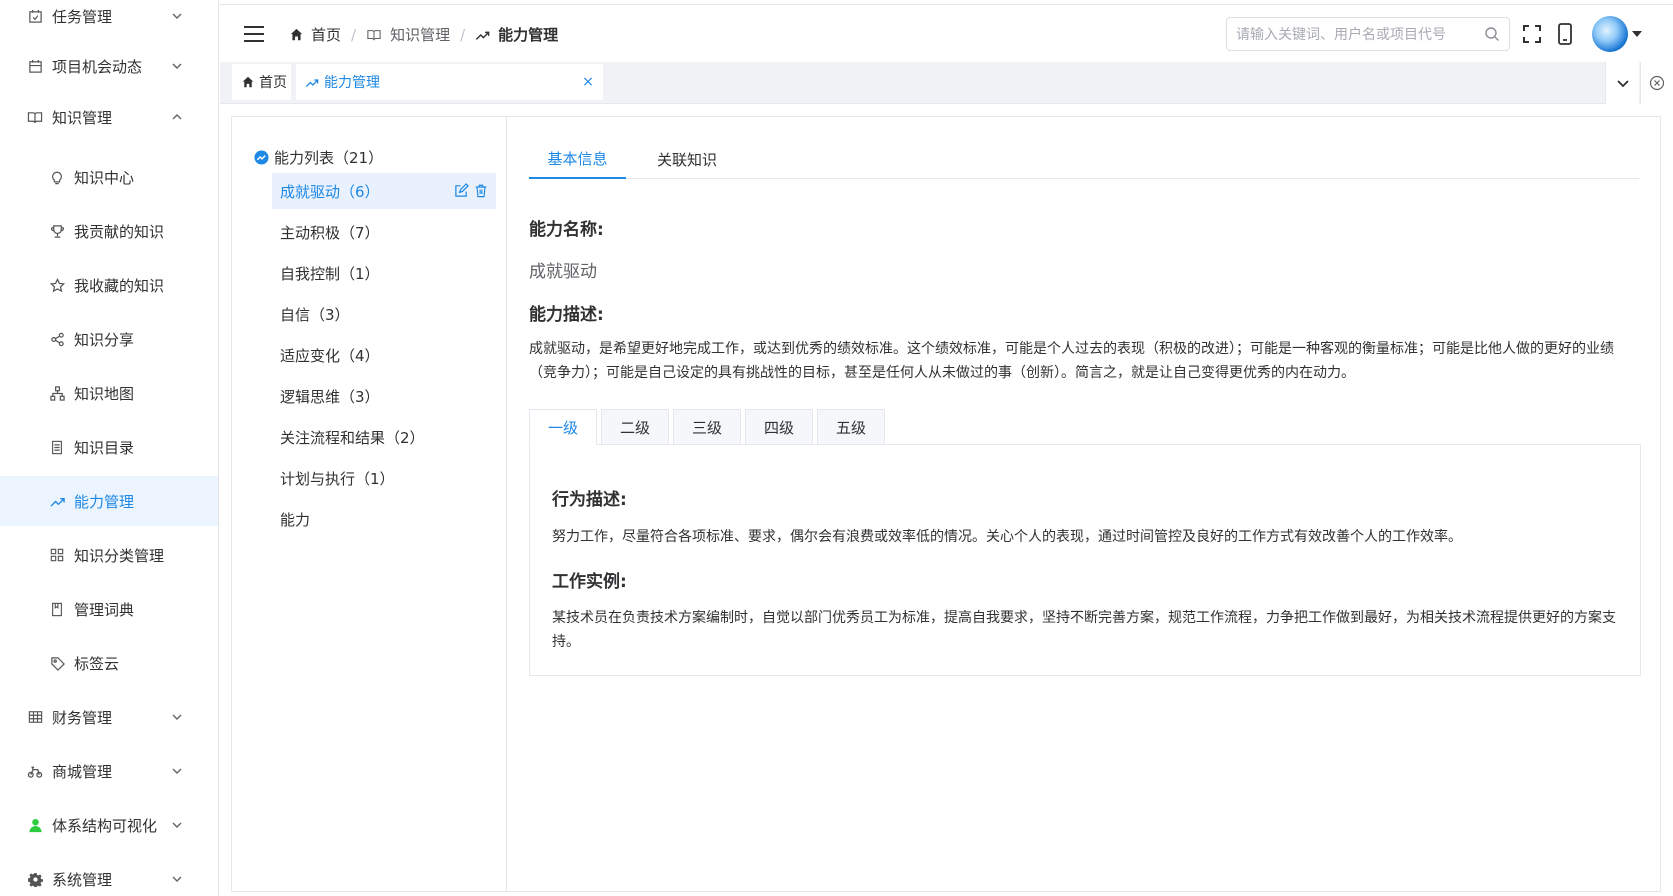 The width and height of the screenshot is (1673, 896). Describe the element at coordinates (779, 427) in the screenshot. I see `tab-level-4: 四级` at that location.